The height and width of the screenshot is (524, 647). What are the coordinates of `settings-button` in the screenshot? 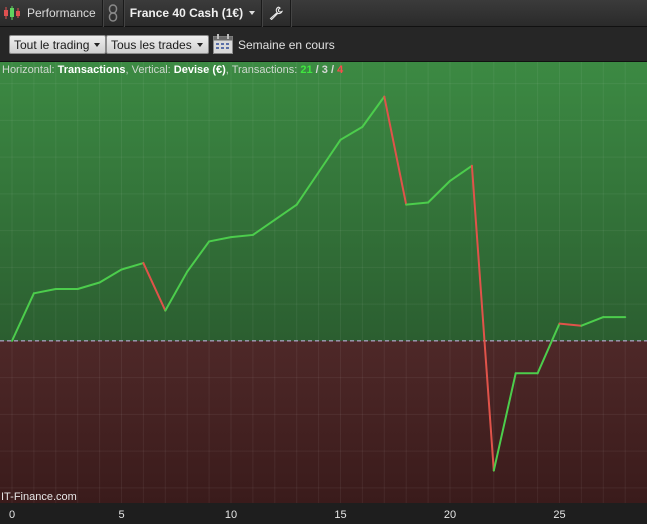 It's located at (277, 13).